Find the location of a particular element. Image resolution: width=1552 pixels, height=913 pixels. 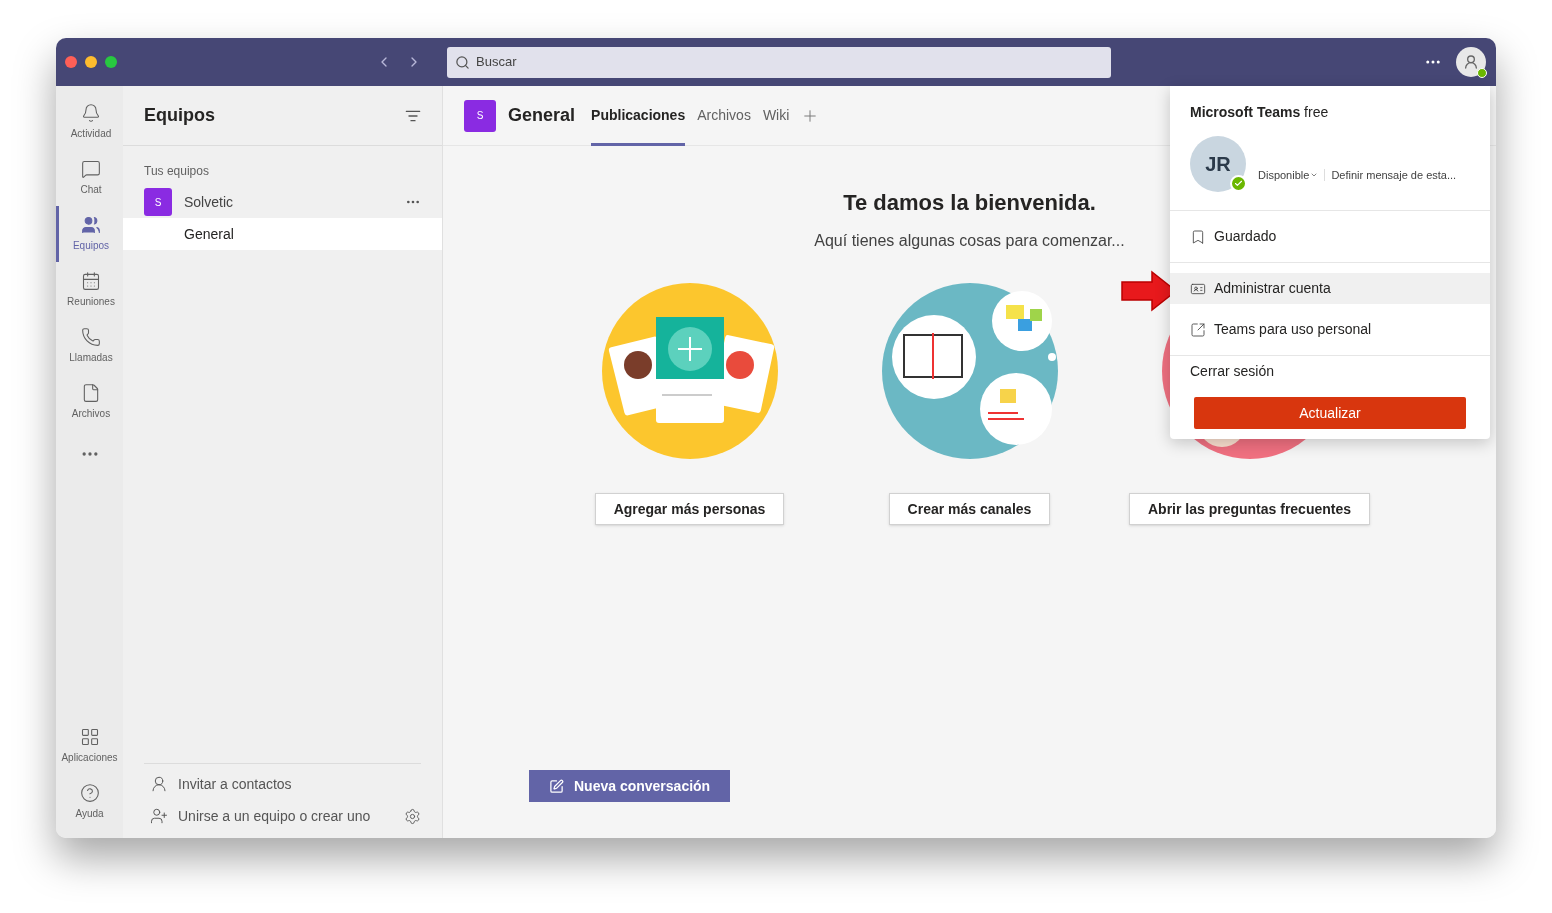

action-button: Abrir las preguntas frecuentes is located at coordinates (1249, 509).